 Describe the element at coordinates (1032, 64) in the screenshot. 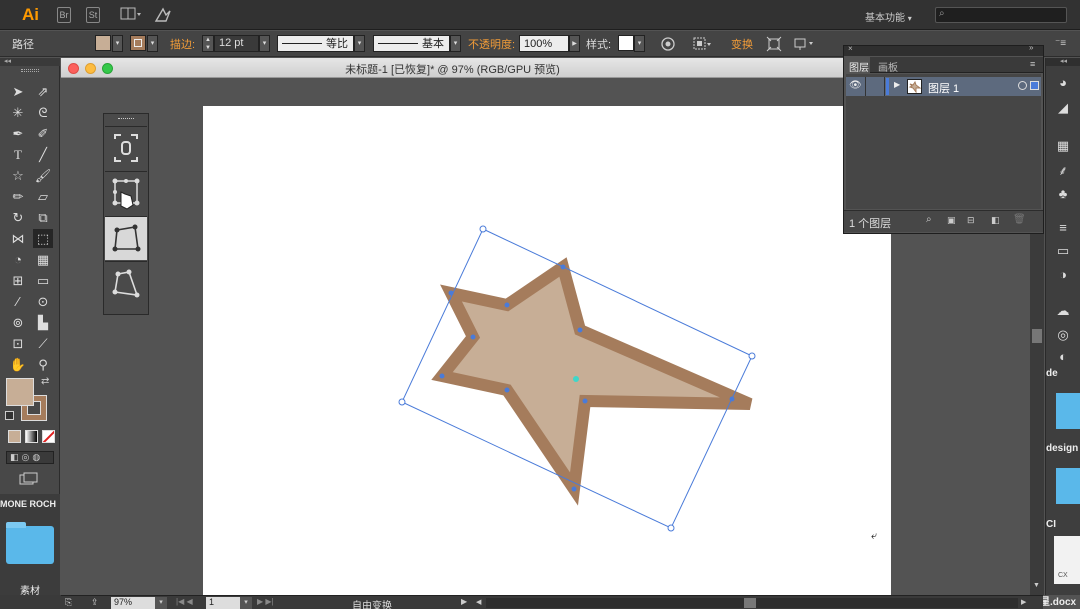

I see `panel-options-icon: ≡` at that location.